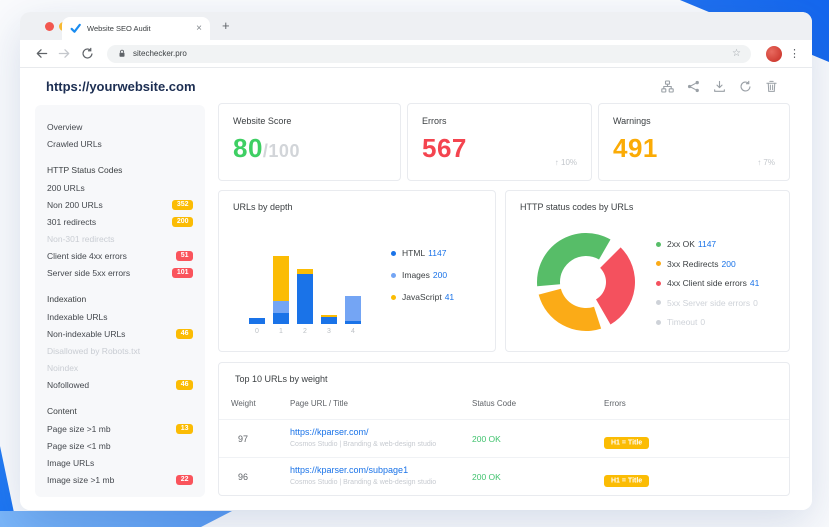 The width and height of the screenshot is (829, 527). What do you see at coordinates (693, 86) in the screenshot?
I see `share-icon` at bounding box center [693, 86].